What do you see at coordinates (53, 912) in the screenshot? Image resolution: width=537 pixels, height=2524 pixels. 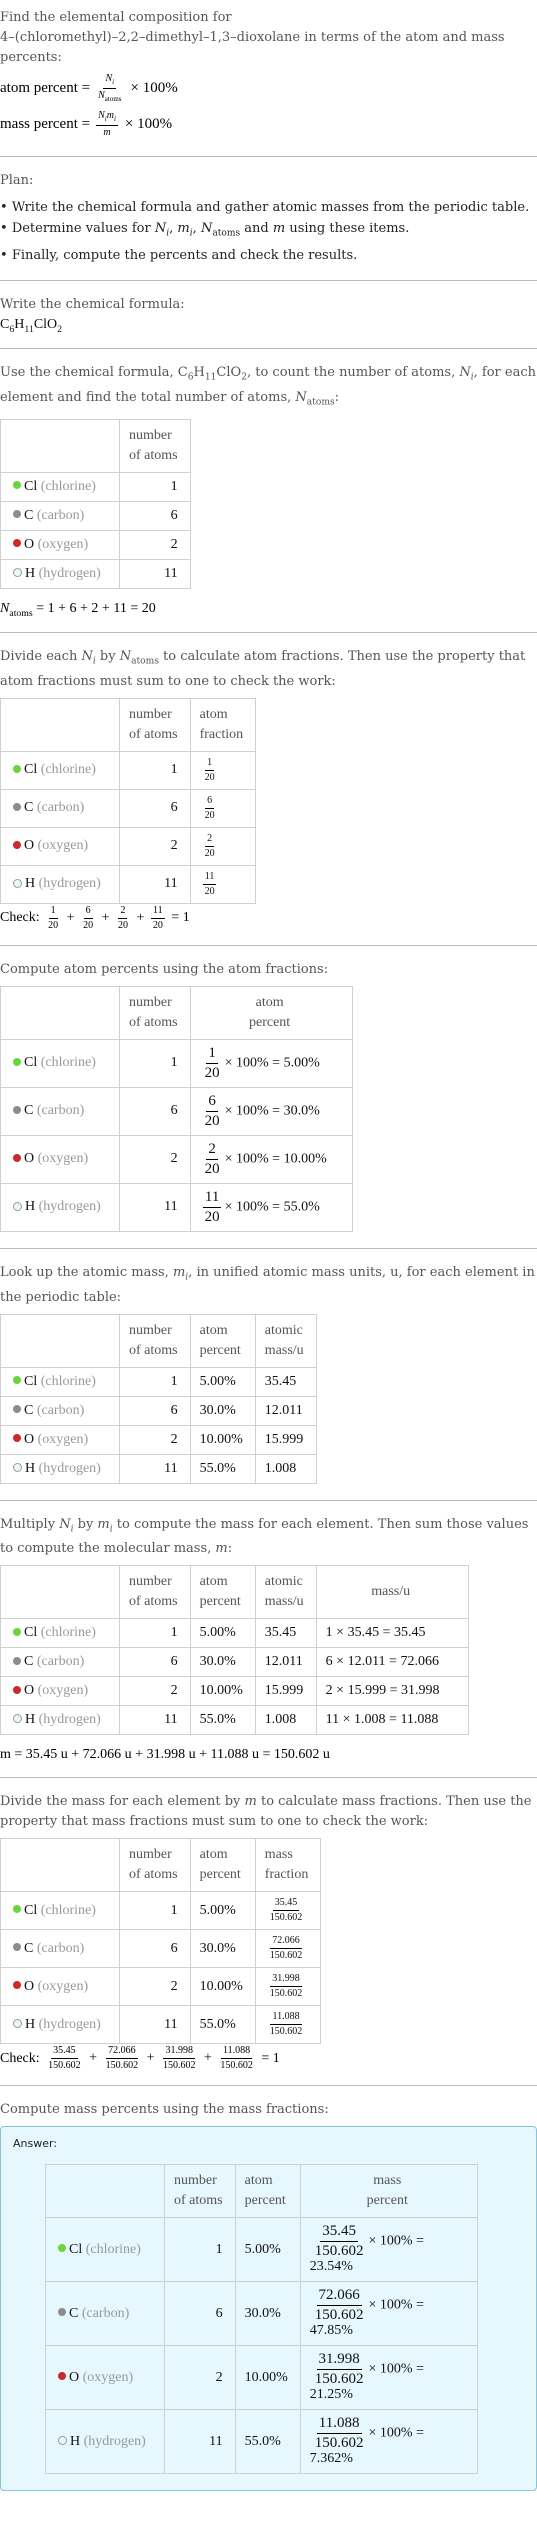 I see `fraction-numerator: 1` at bounding box center [53, 912].